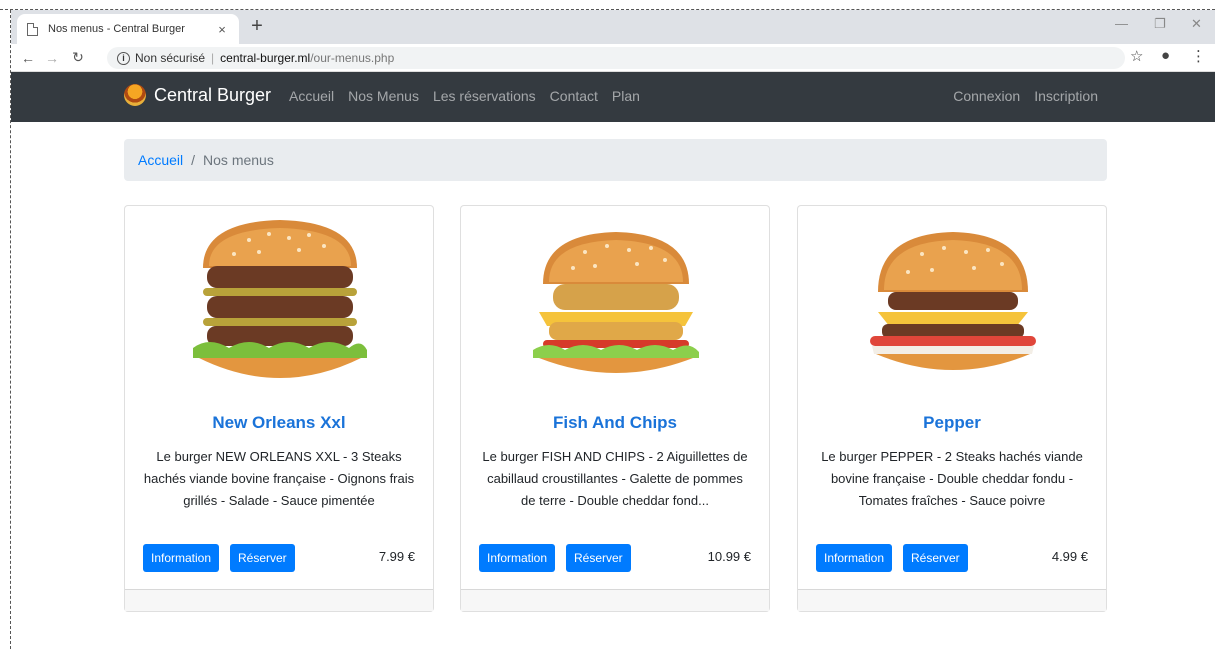 The height and width of the screenshot is (649, 1215). What do you see at coordinates (615, 423) in the screenshot?
I see `menu-title: Fish And Chips` at bounding box center [615, 423].